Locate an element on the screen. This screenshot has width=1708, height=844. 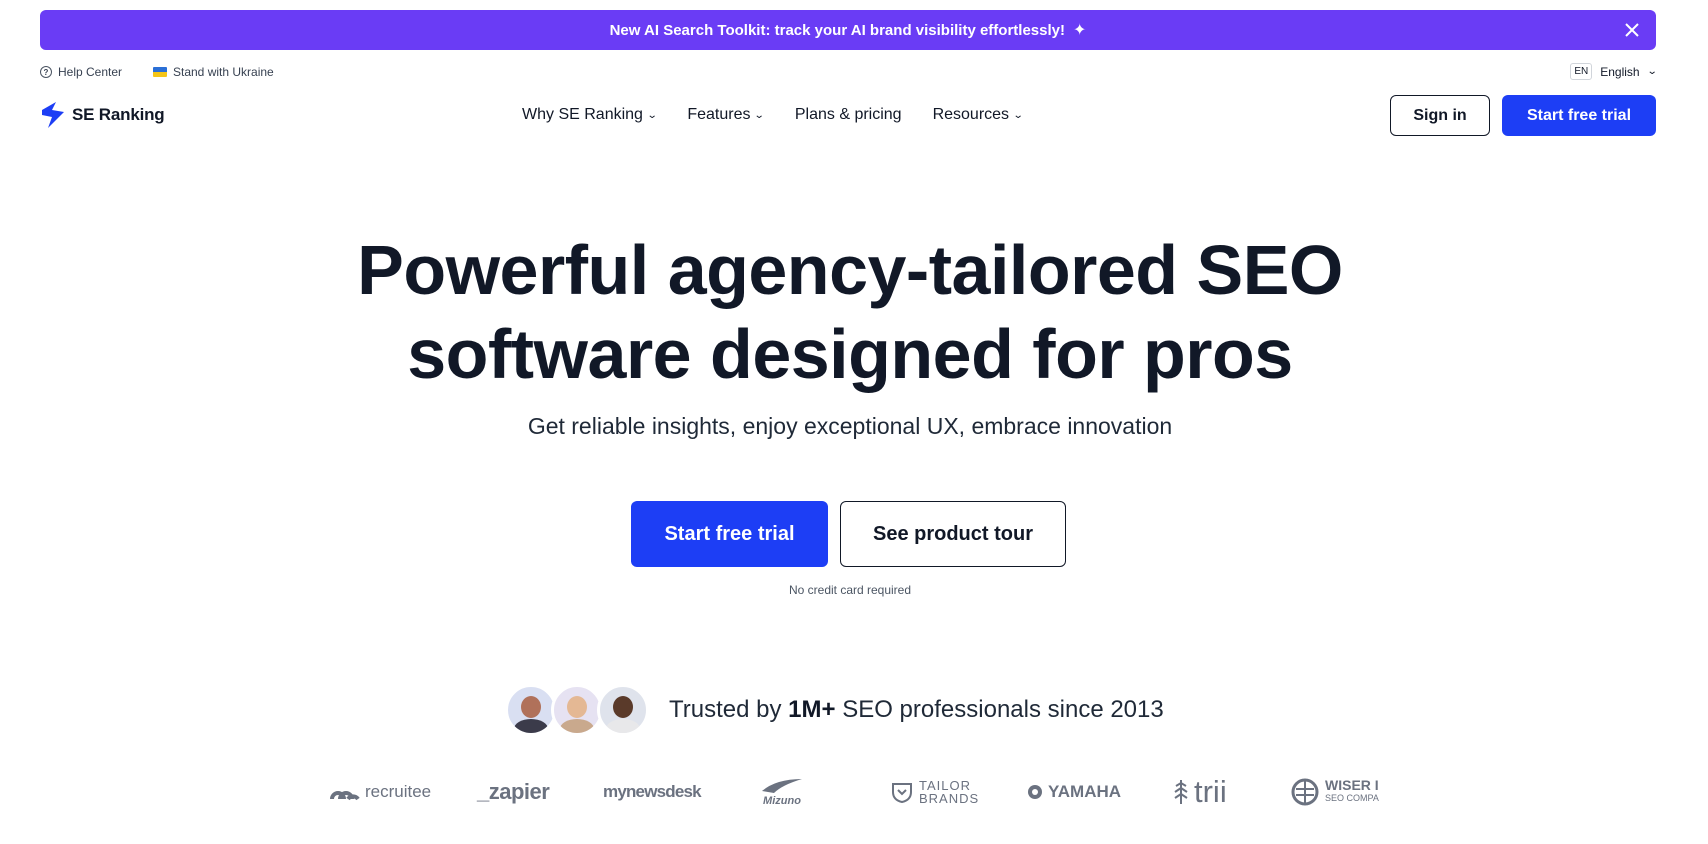
wiser-logo: WISER I SEO COMPA is located at coordinates (1335, 792).